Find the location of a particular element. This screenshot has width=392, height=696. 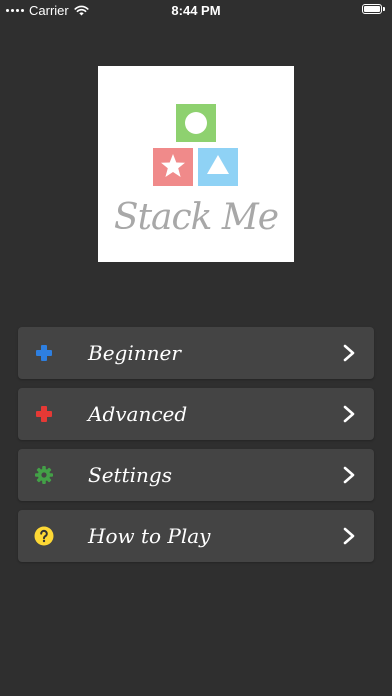

question-icon is located at coordinates (44, 536).